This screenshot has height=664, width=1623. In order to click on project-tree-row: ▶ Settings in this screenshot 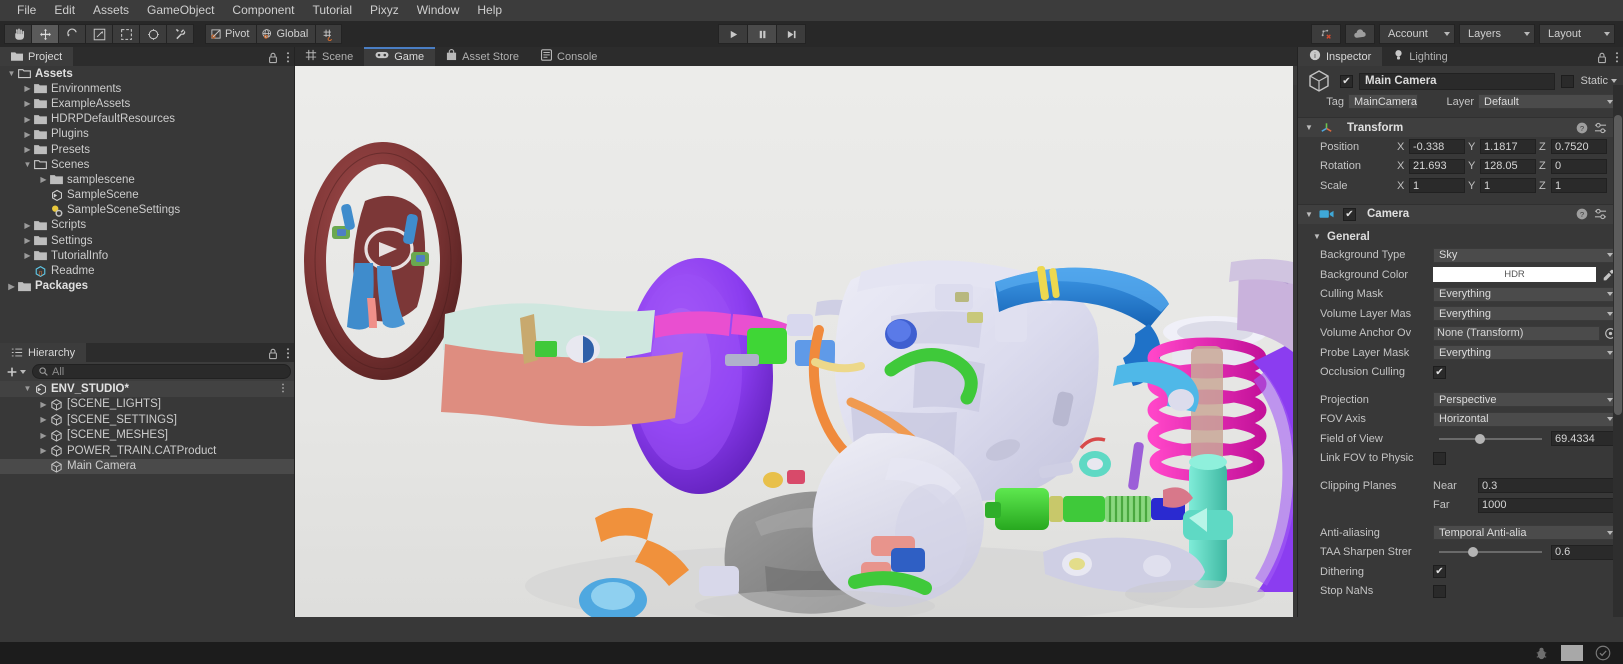, I will do `click(147, 240)`.